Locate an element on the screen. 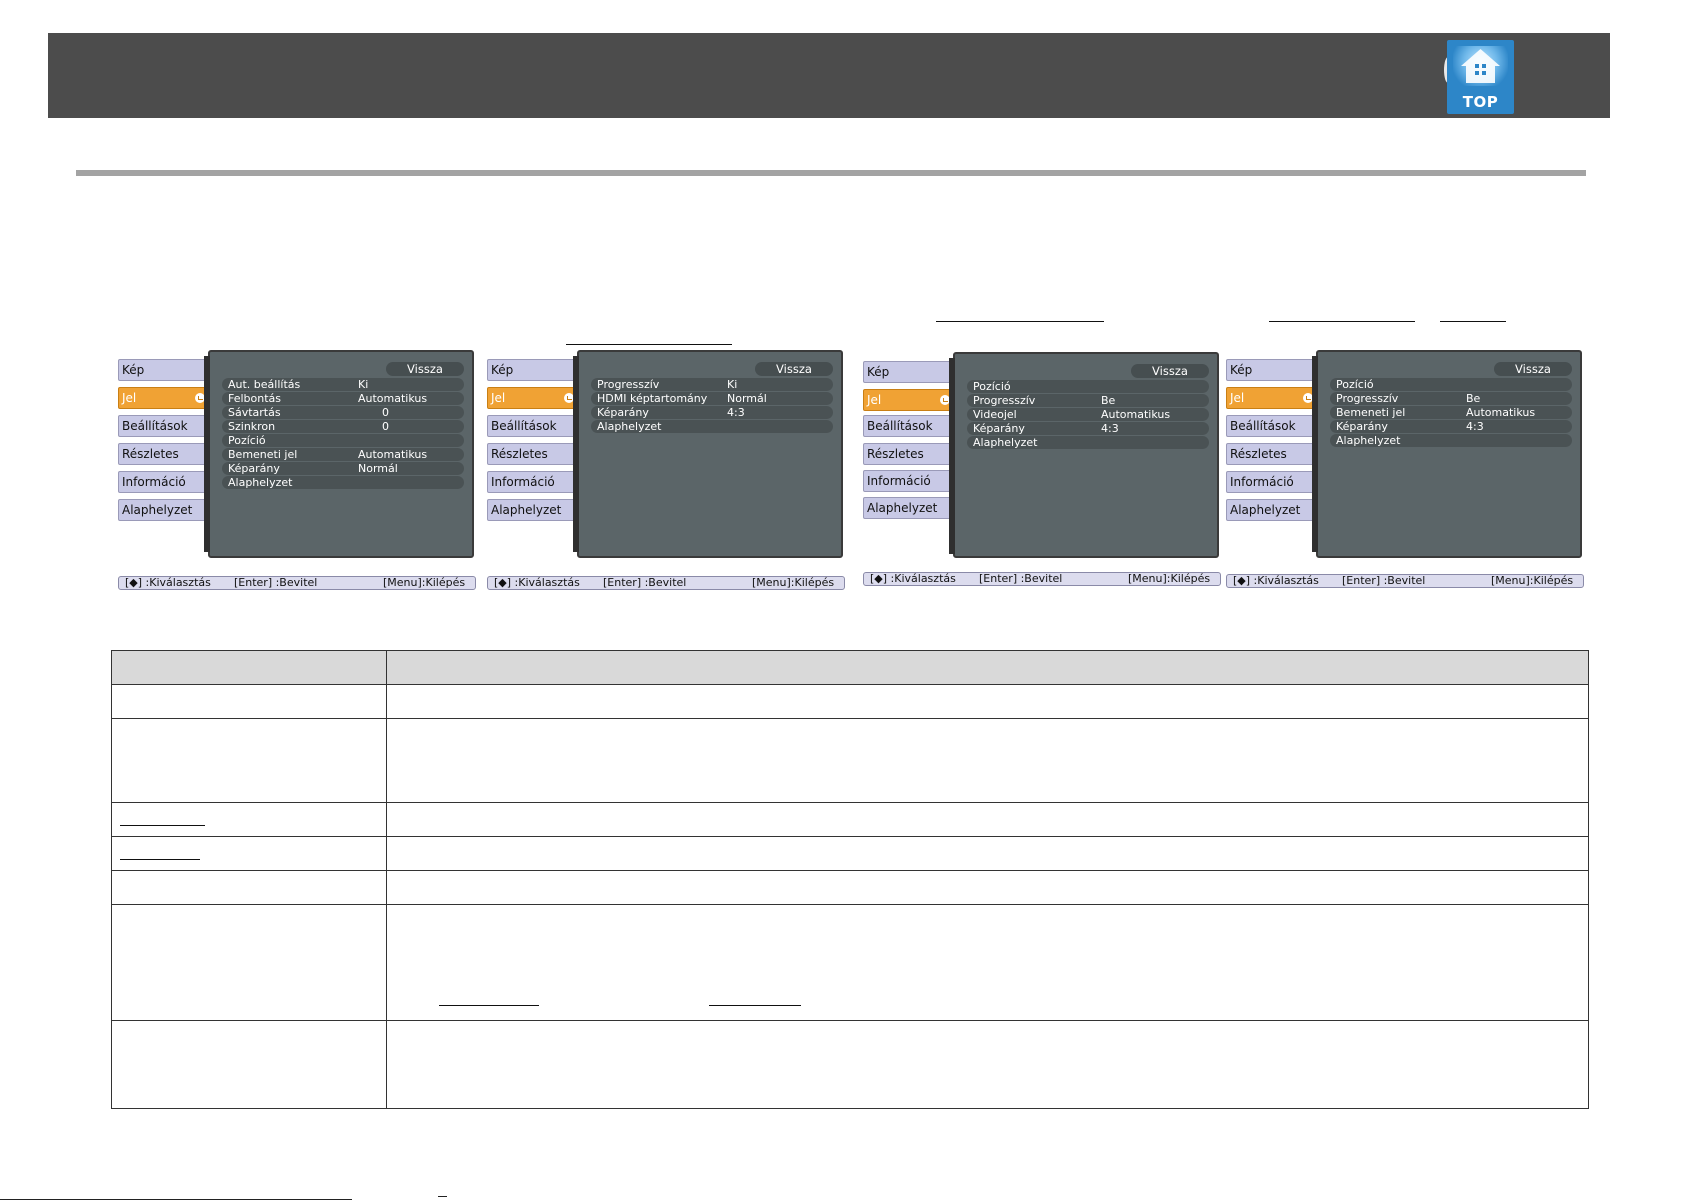 The width and height of the screenshot is (1685, 1200). house-top-icon is located at coordinates (1480, 66).